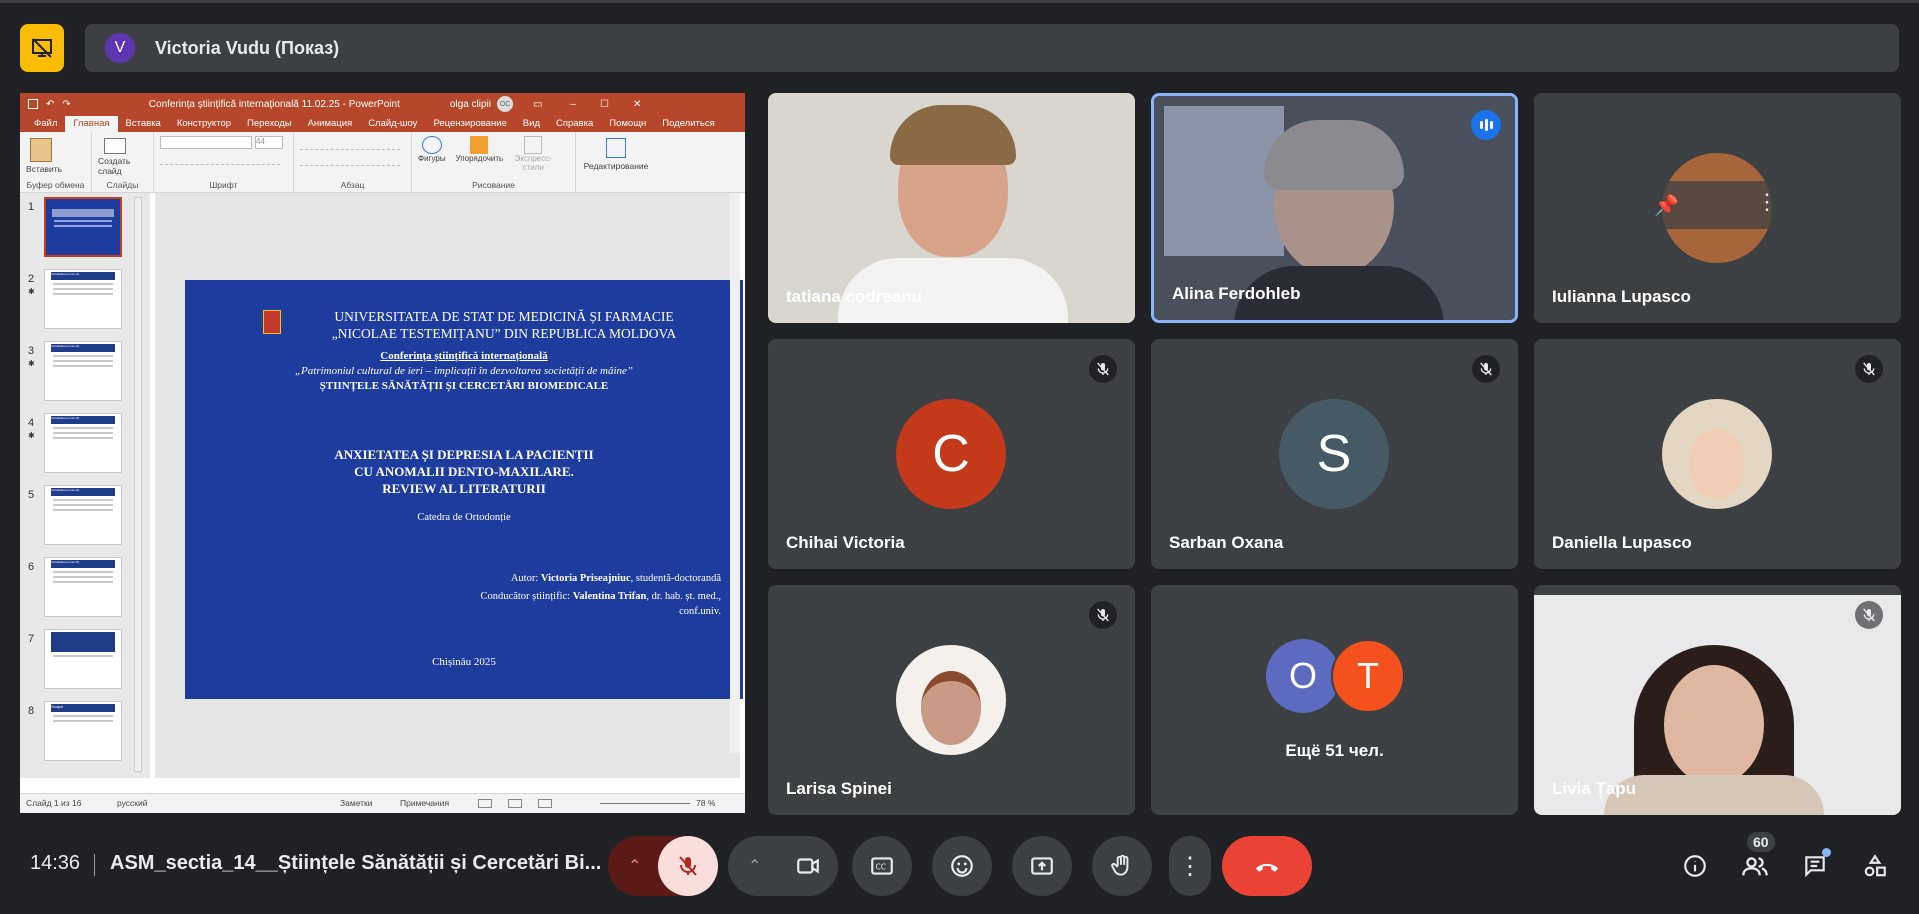 Image resolution: width=1919 pixels, height=914 pixels. What do you see at coordinates (1666, 205) in the screenshot?
I see `pin-icon: 📌` at bounding box center [1666, 205].